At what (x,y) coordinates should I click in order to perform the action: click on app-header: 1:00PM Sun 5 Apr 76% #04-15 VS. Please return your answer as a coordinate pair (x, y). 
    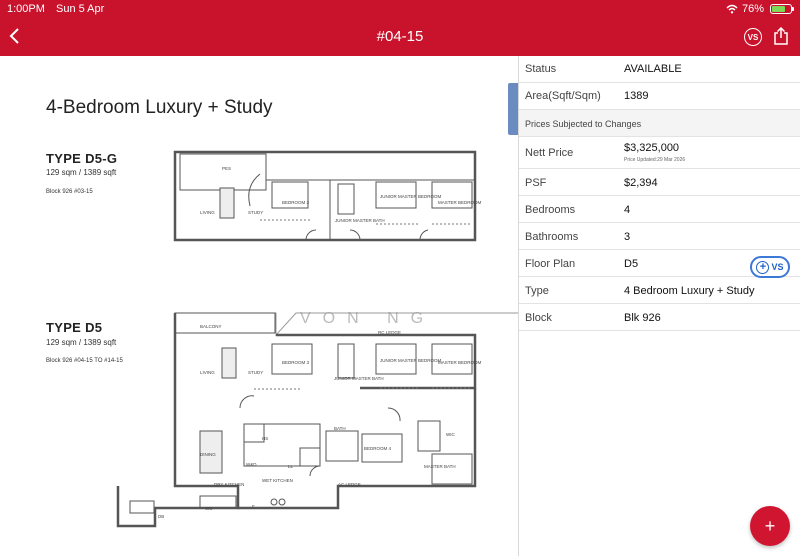
    Looking at the image, I should click on (400, 28).